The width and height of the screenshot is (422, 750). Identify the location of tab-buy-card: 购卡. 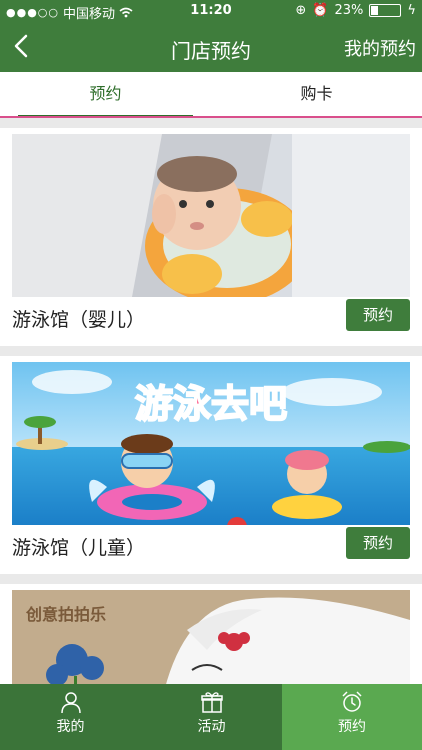
(316, 94).